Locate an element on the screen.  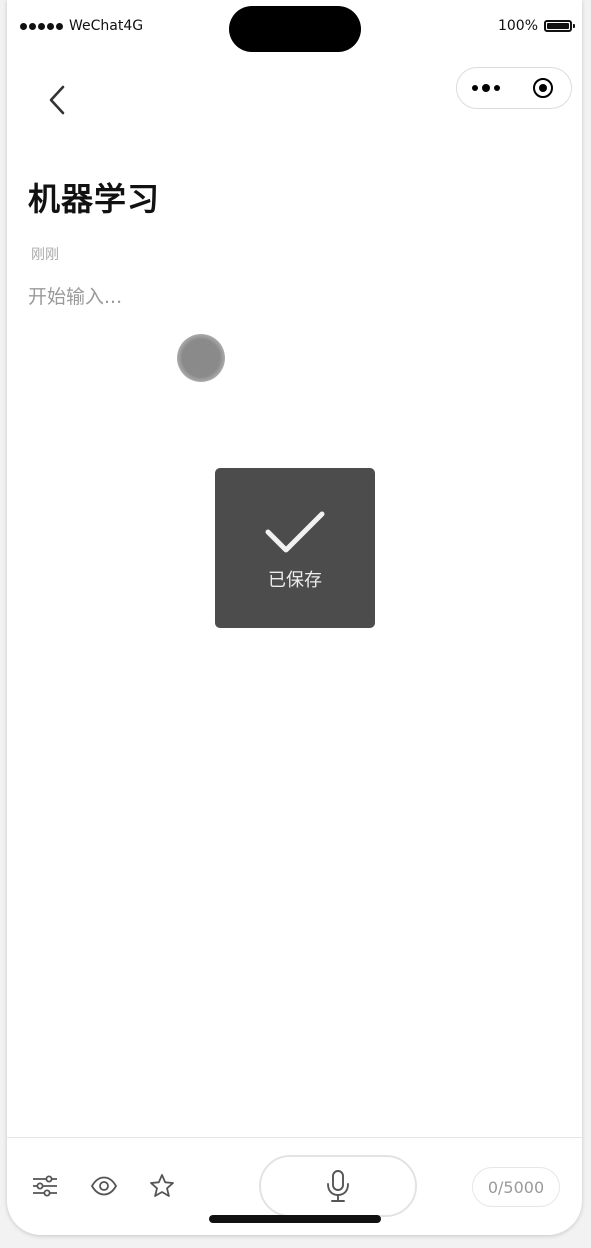
note-timestamp: 刚刚 is located at coordinates (45, 255).